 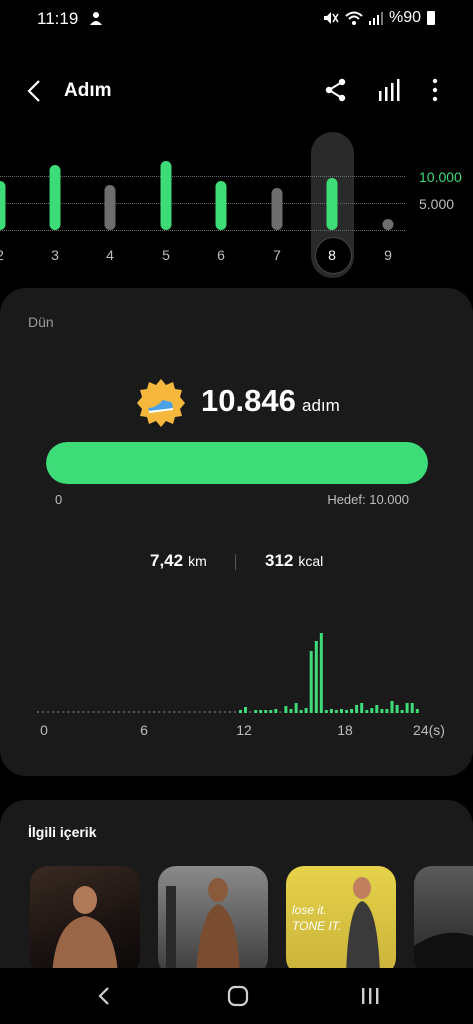 What do you see at coordinates (202, 230) in the screenshot?
I see `baseline-line` at bounding box center [202, 230].